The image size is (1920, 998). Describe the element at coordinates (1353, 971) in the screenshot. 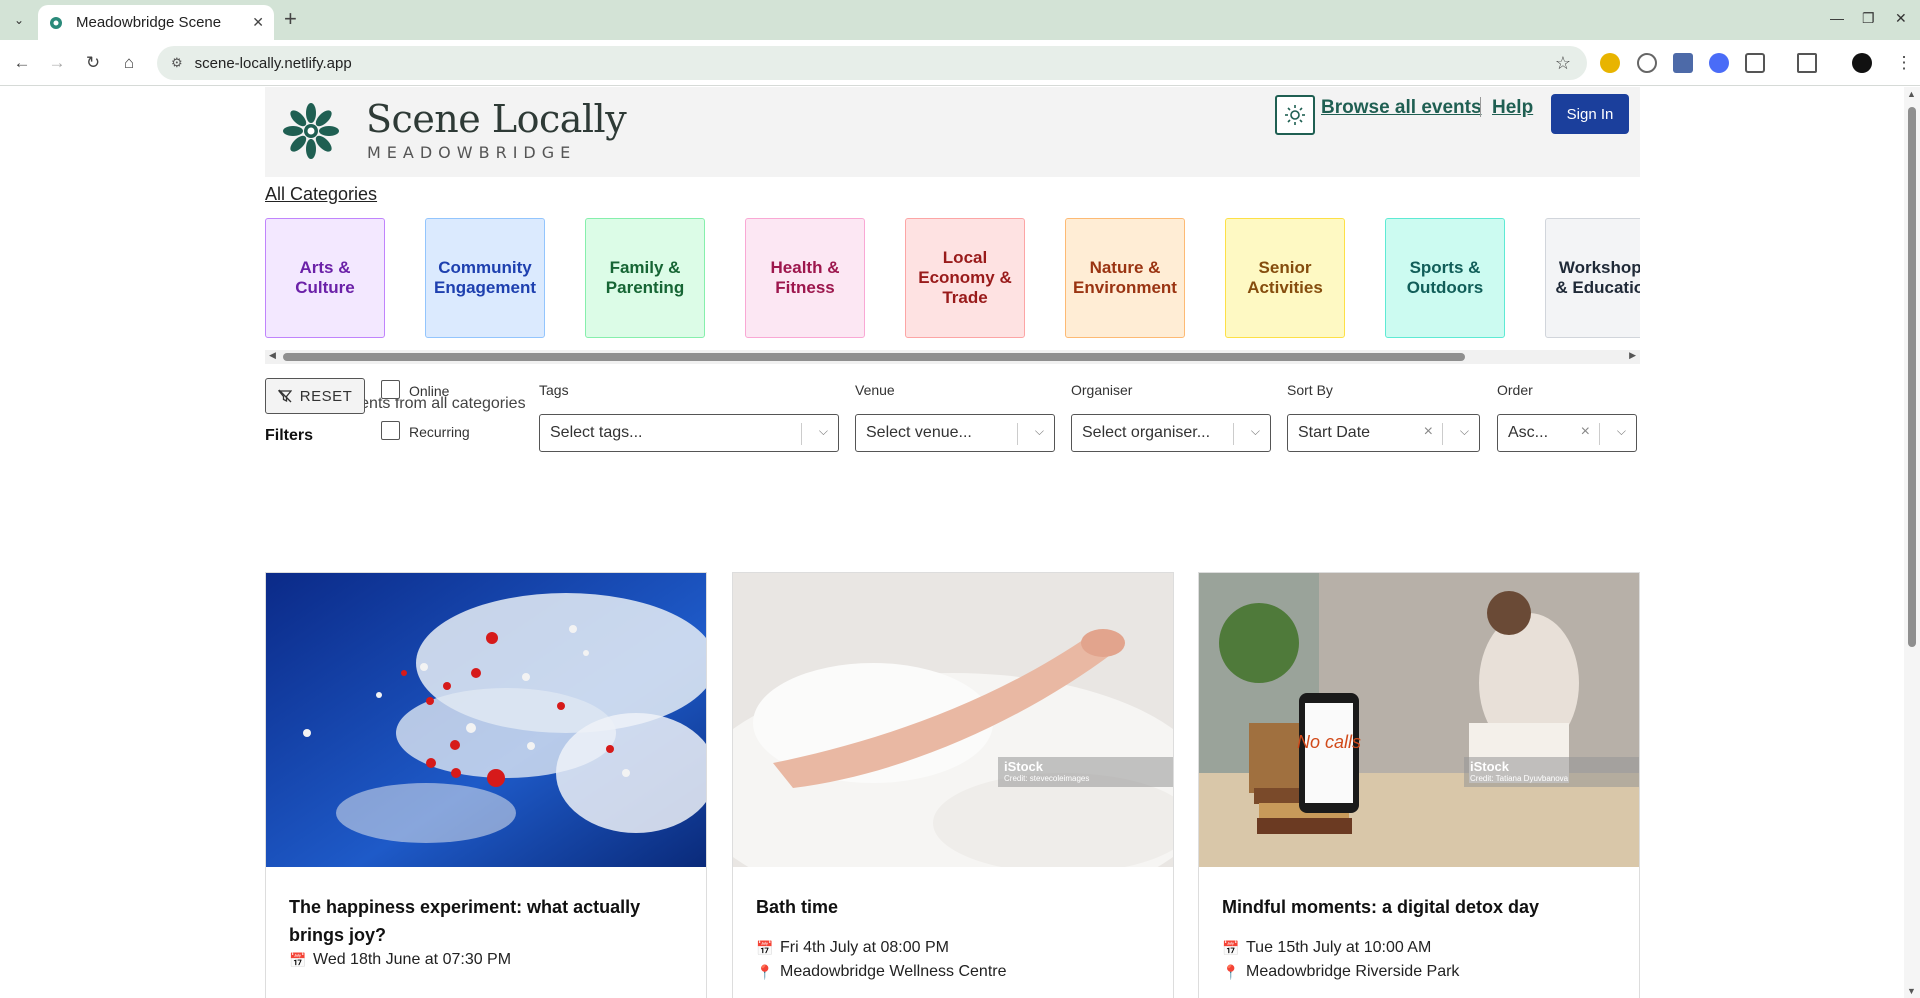

I see `event-venue-text: Meadowbridge Riverside Park` at that location.